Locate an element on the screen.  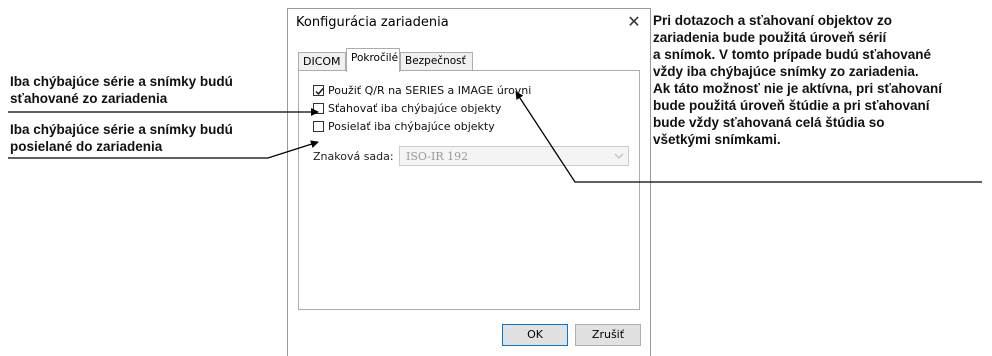
download-missing-checkbox is located at coordinates (318, 108).